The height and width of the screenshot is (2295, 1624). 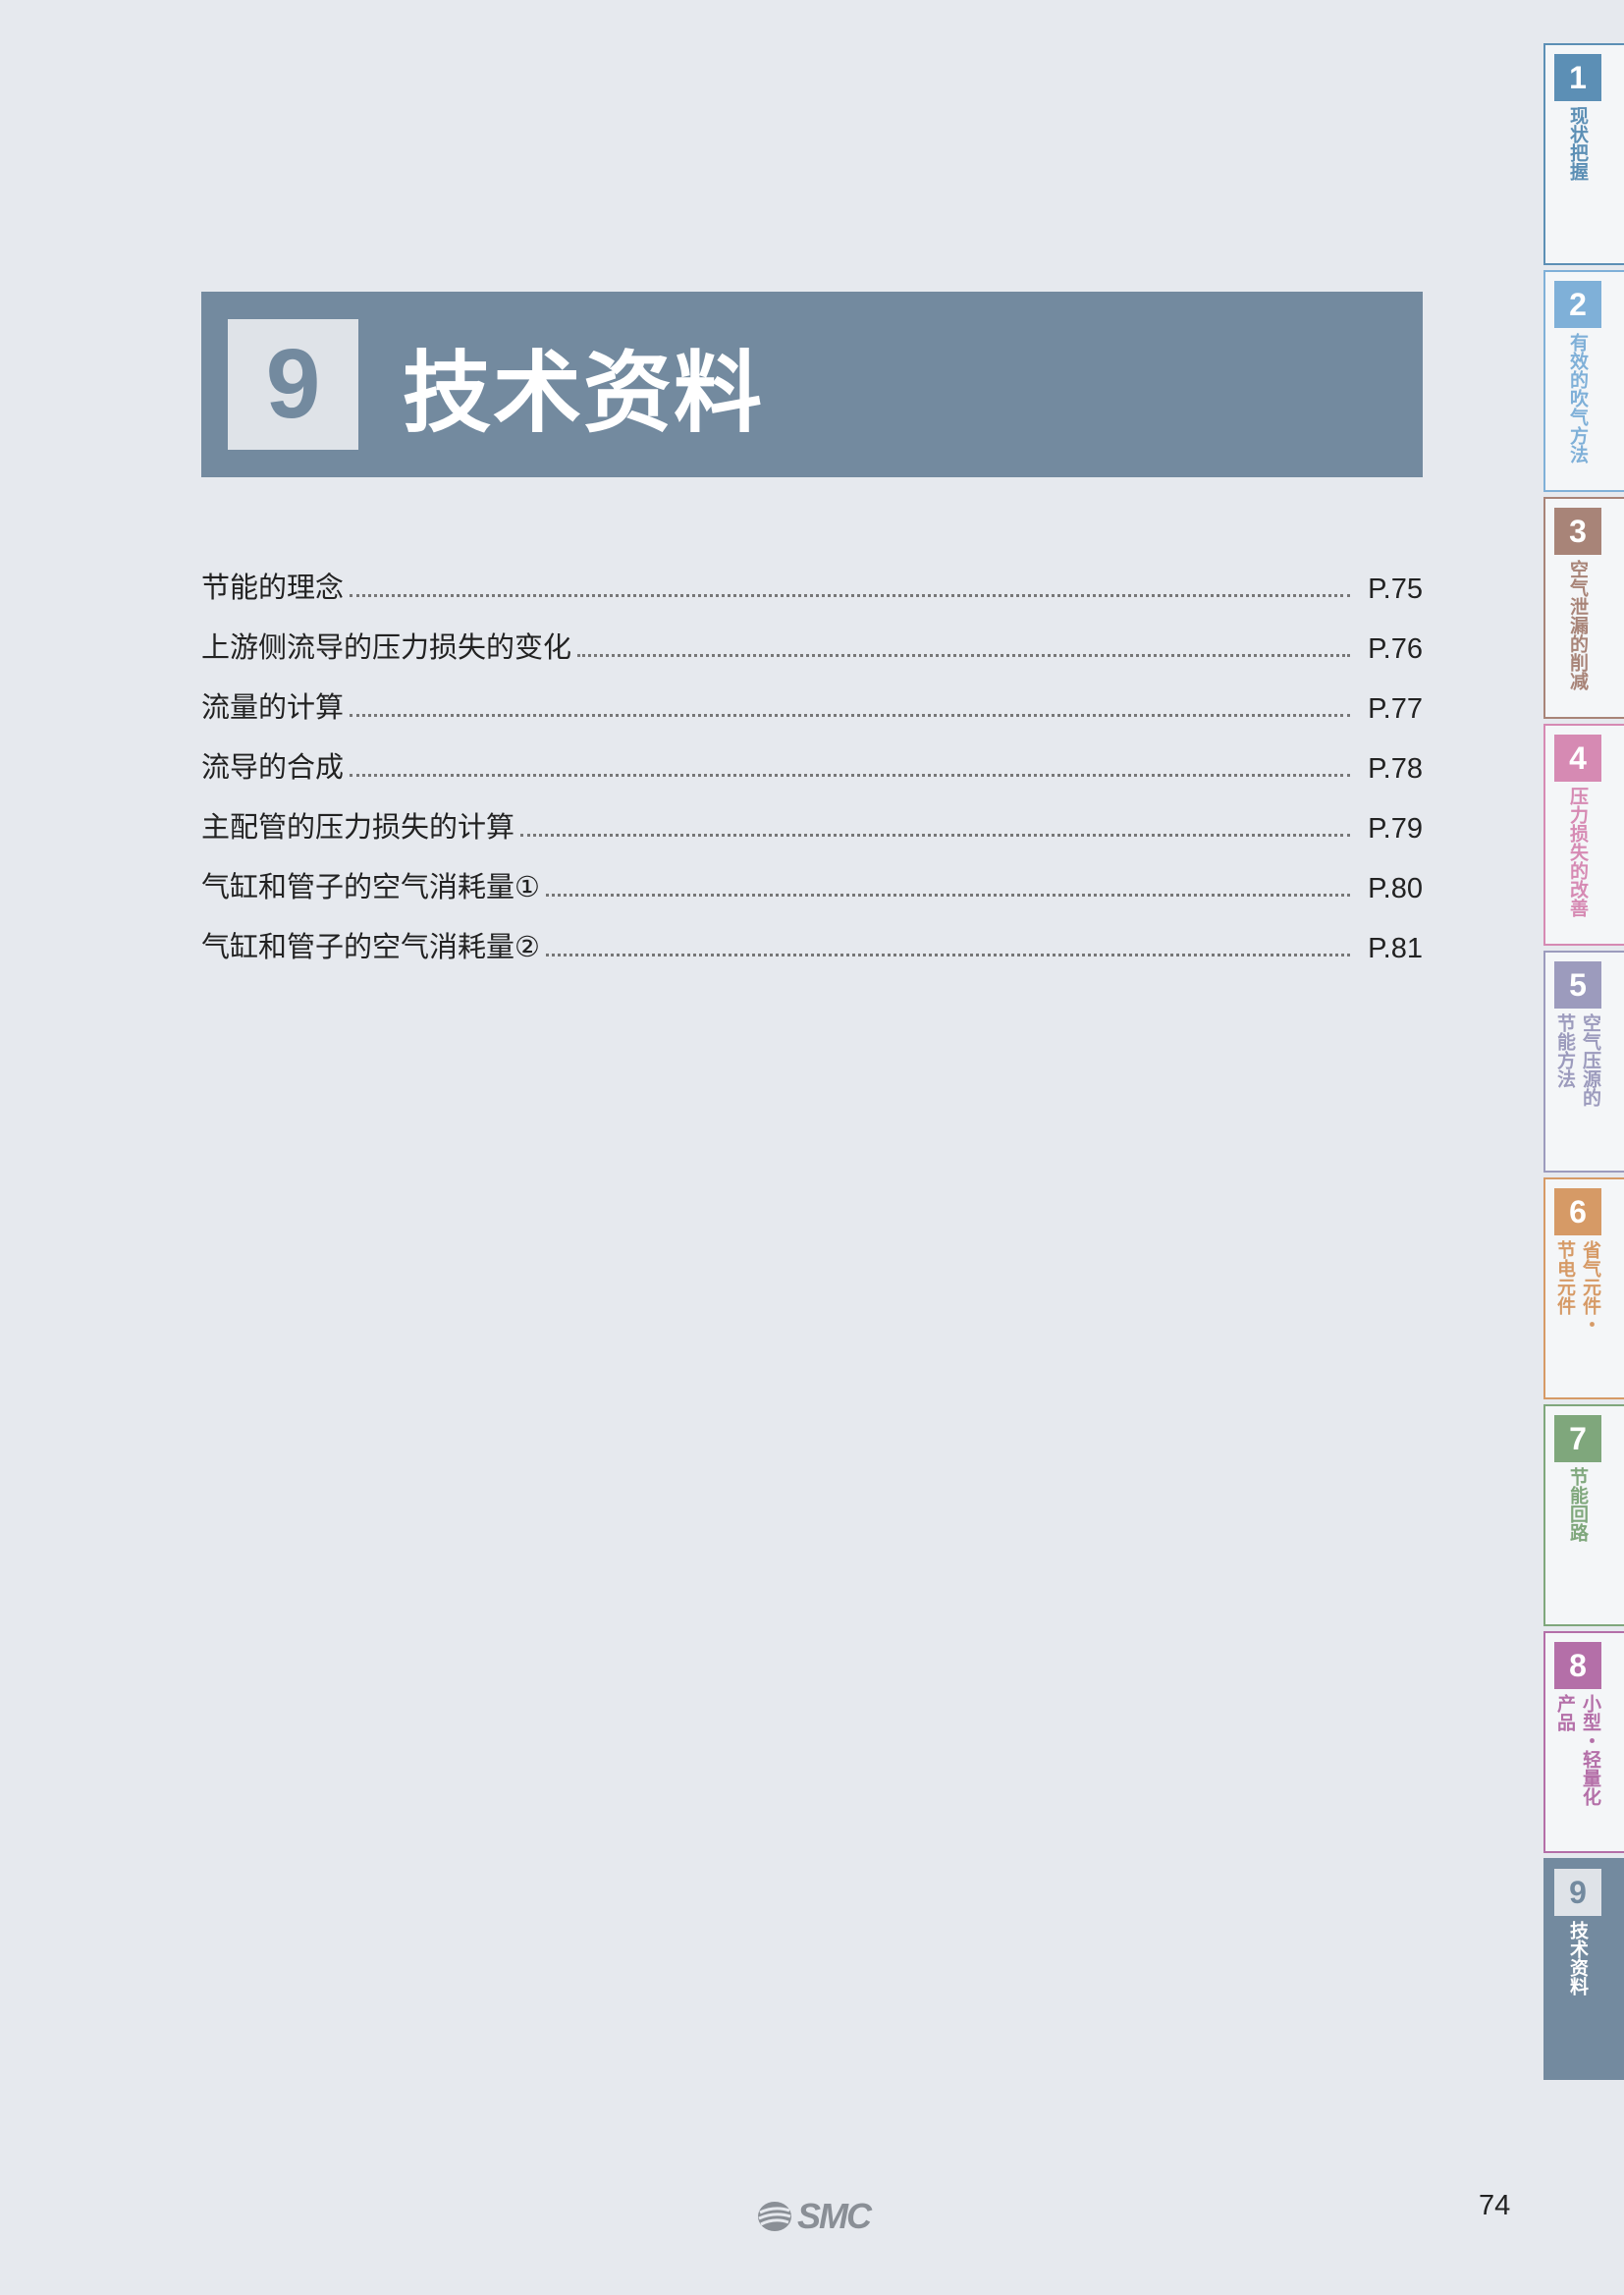 I want to click on side-tab-label-column: 空气泄漏的削减, so click(x=1578, y=625).